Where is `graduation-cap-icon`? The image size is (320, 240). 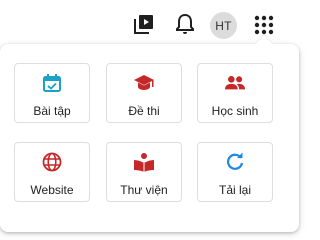
graduation-cap-icon is located at coordinates (144, 83).